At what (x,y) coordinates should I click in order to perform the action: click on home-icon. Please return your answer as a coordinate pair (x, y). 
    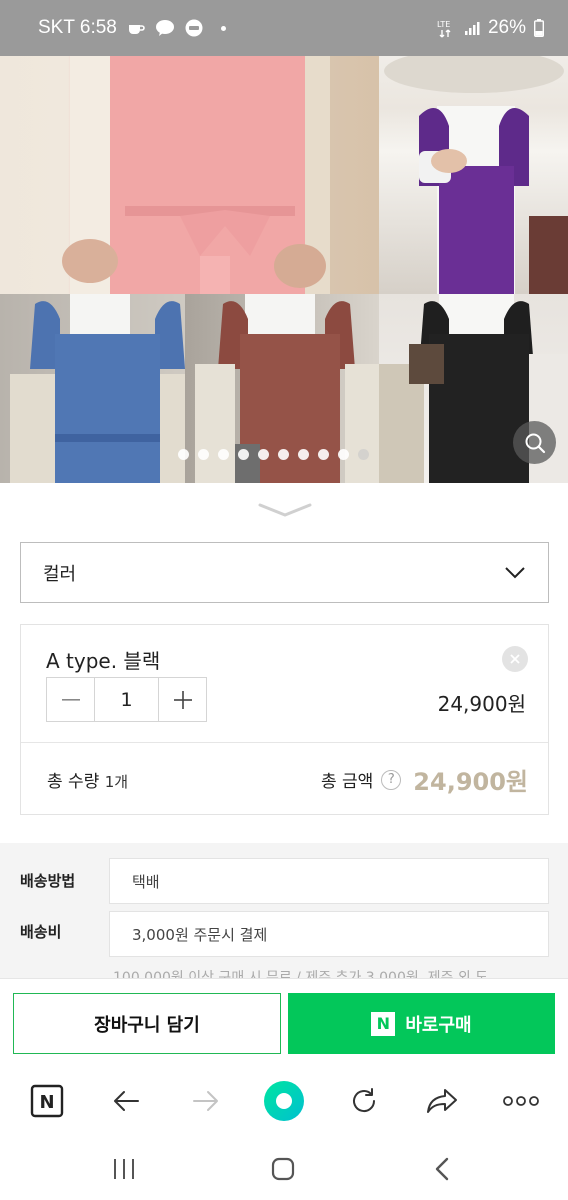
    Looking at the image, I should click on (283, 1169).